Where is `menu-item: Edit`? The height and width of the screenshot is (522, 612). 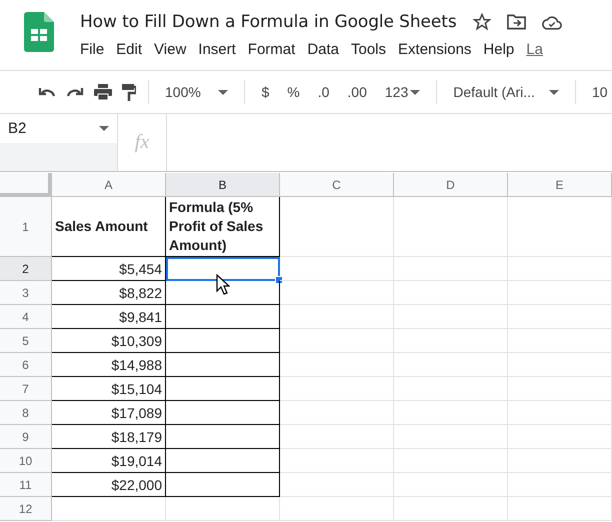 menu-item: Edit is located at coordinates (129, 49).